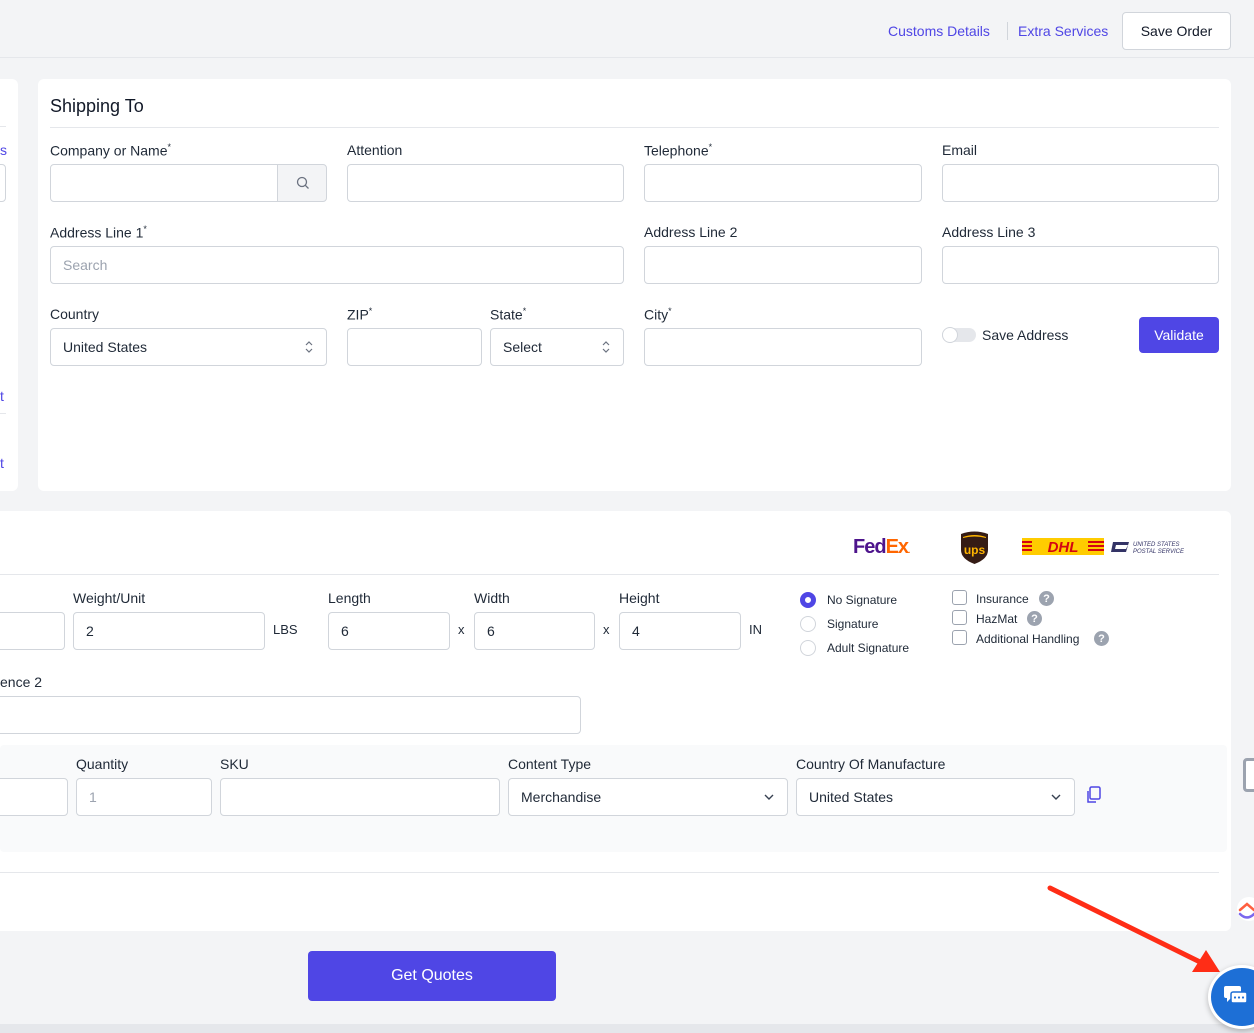  Describe the element at coordinates (349, 598) in the screenshot. I see `length-label: Length` at that location.